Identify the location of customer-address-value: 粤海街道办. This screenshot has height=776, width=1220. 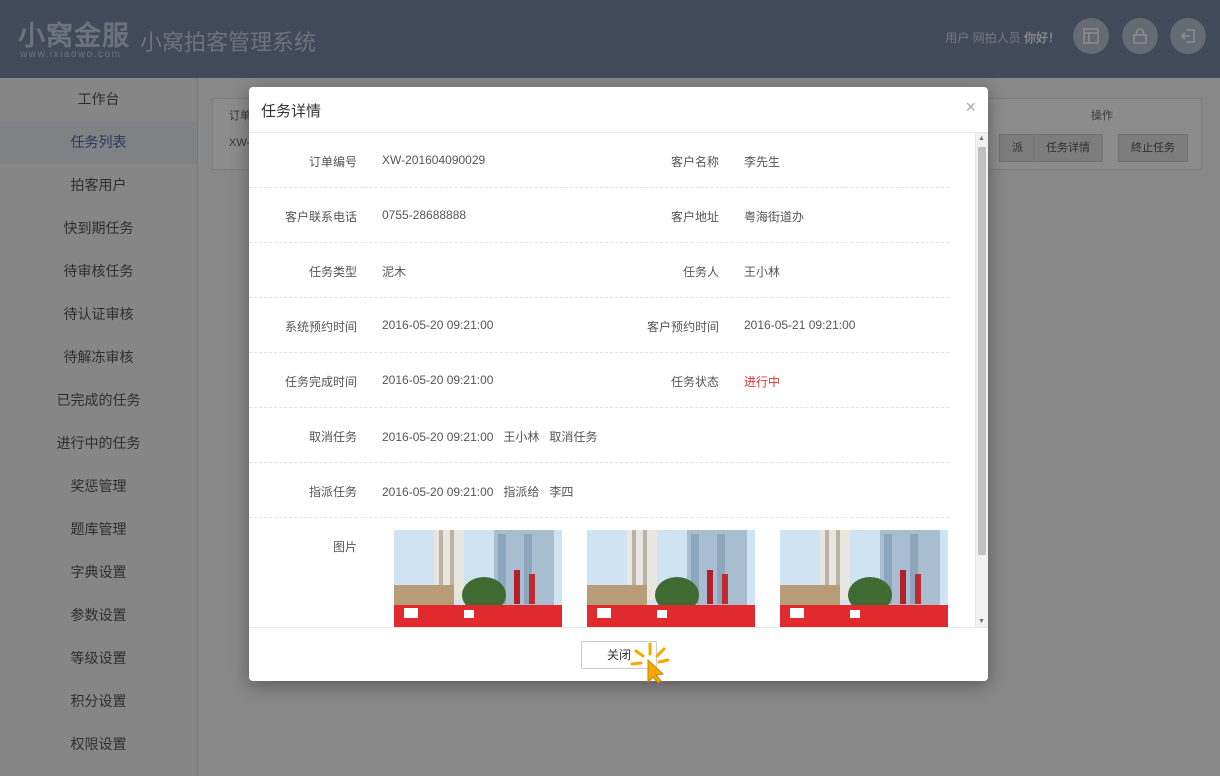
(774, 217).